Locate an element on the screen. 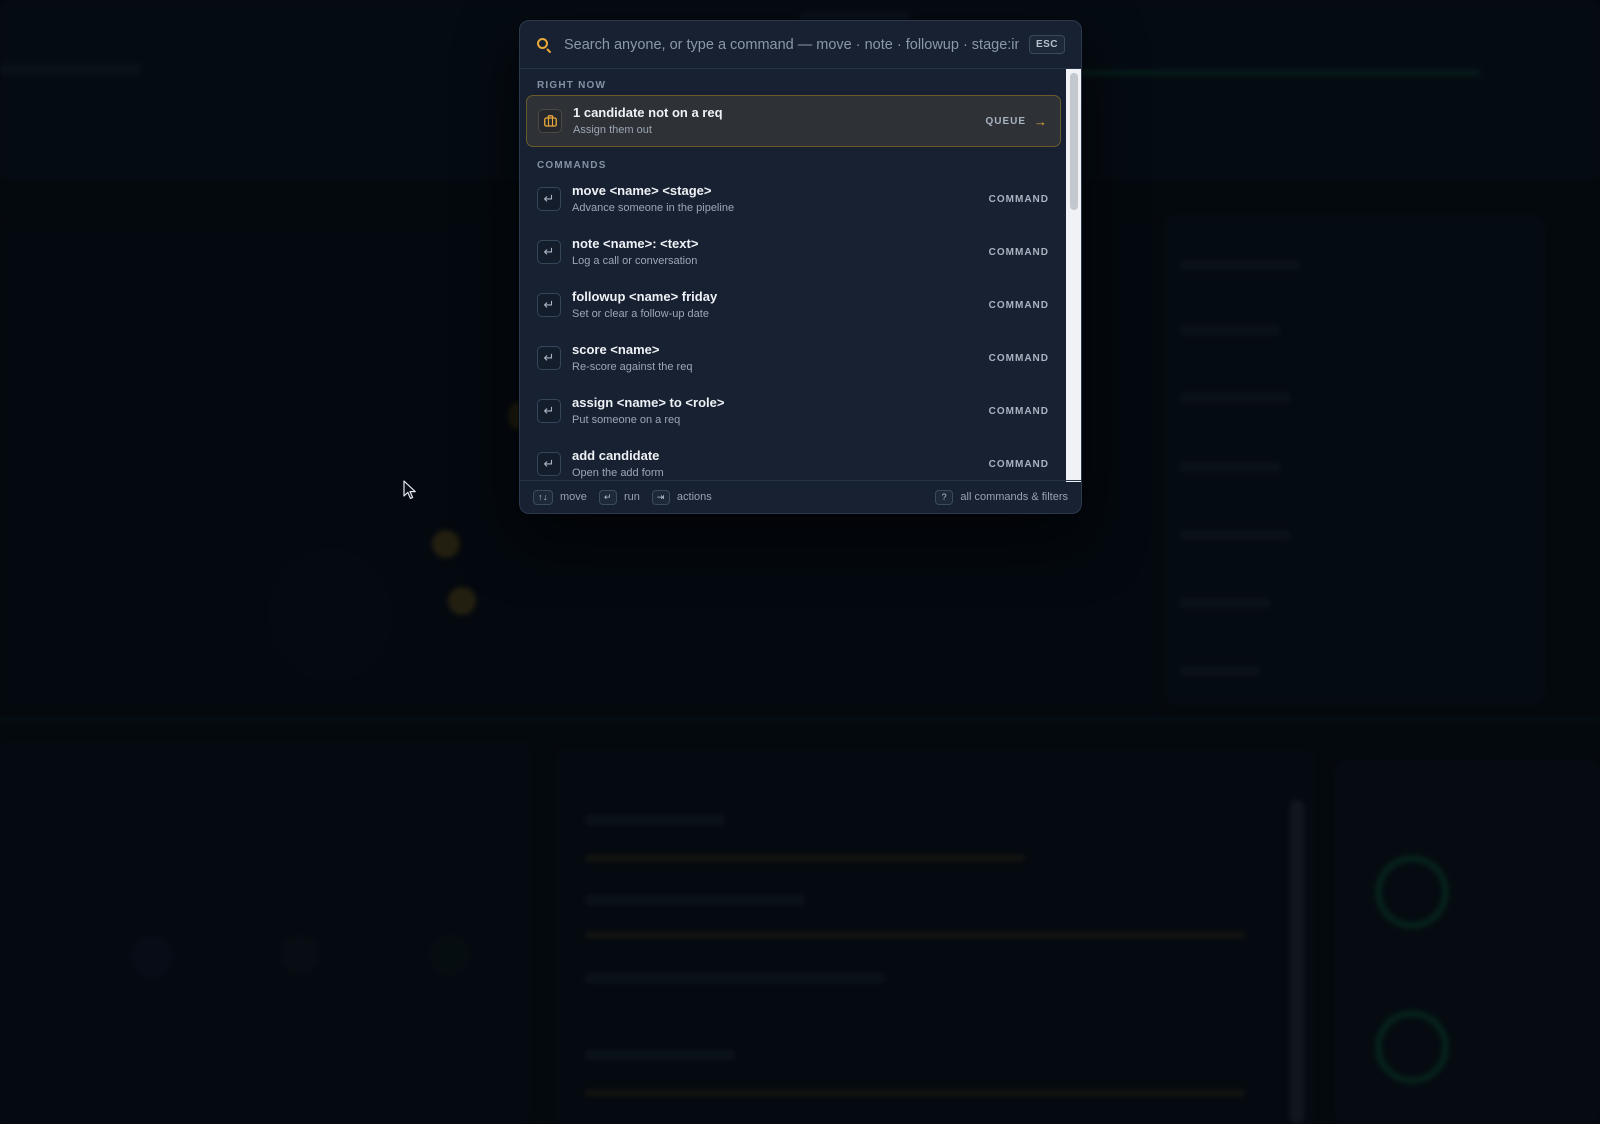 This screenshot has width=1600, height=1124. command-item-text: score <name> Re-score against the req is located at coordinates (780, 358).